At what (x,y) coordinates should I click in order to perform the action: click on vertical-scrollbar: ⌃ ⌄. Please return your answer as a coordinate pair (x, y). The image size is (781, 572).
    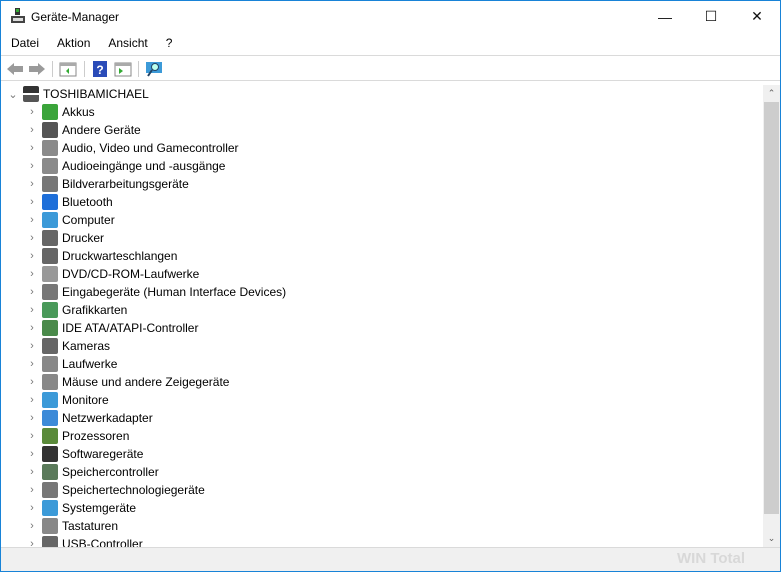
    Looking at the image, I should click on (771, 316).